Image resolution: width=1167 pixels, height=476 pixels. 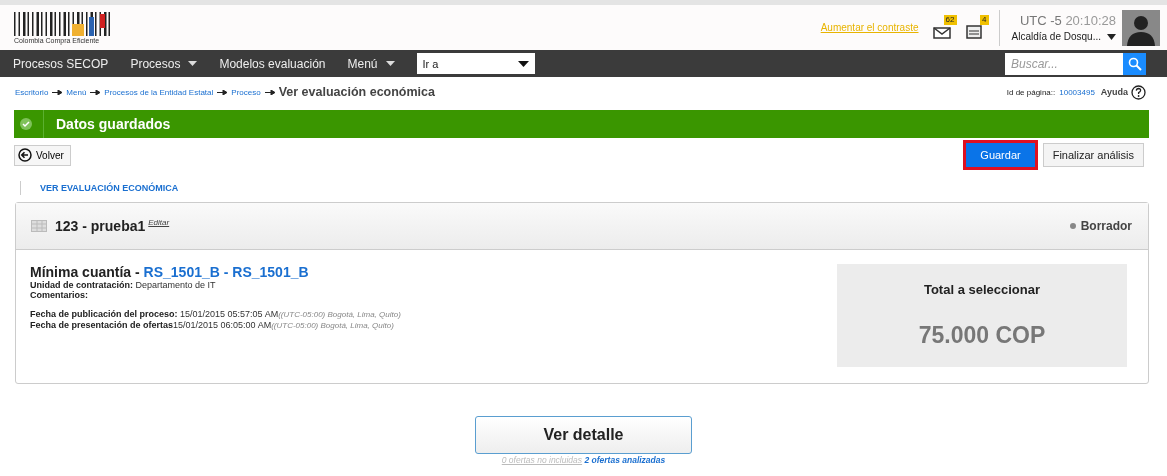 I want to click on table-icon, so click(x=39, y=226).